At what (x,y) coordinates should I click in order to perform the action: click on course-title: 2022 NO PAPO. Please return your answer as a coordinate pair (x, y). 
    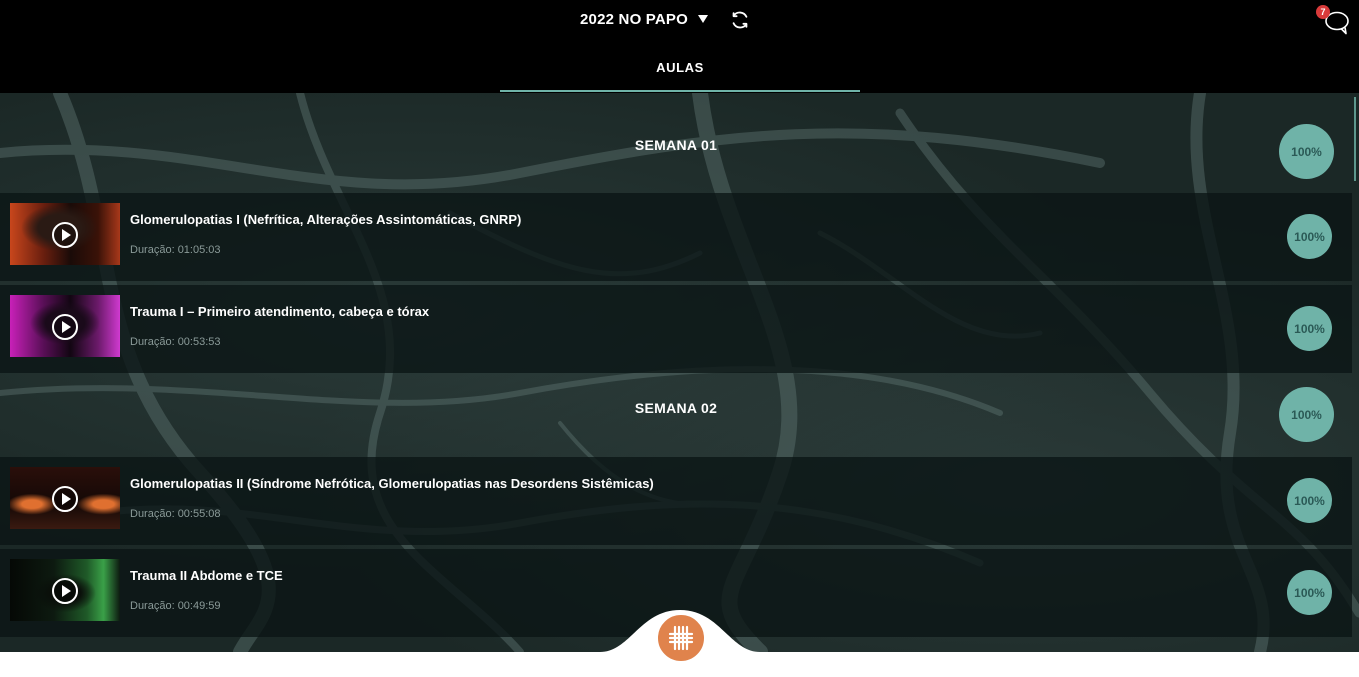
    Looking at the image, I should click on (634, 19).